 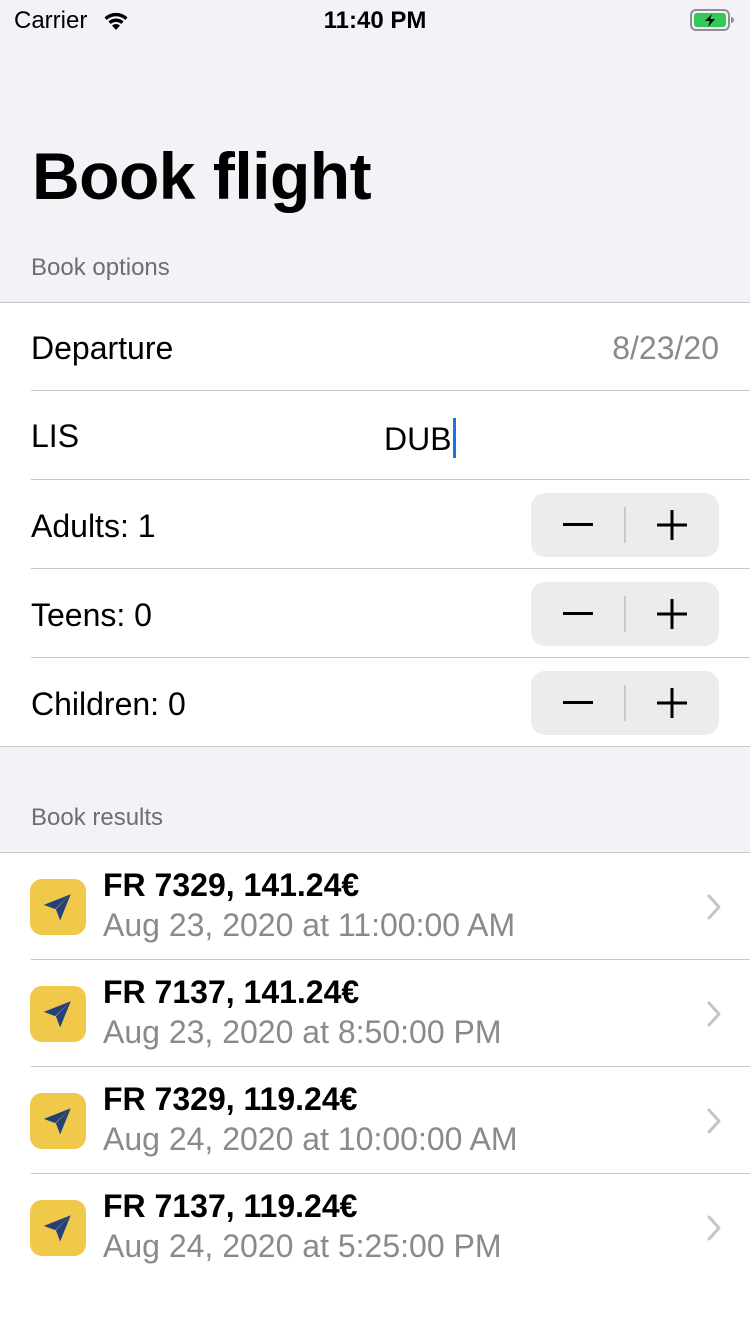 I want to click on from-input: LIS, so click(x=55, y=436).